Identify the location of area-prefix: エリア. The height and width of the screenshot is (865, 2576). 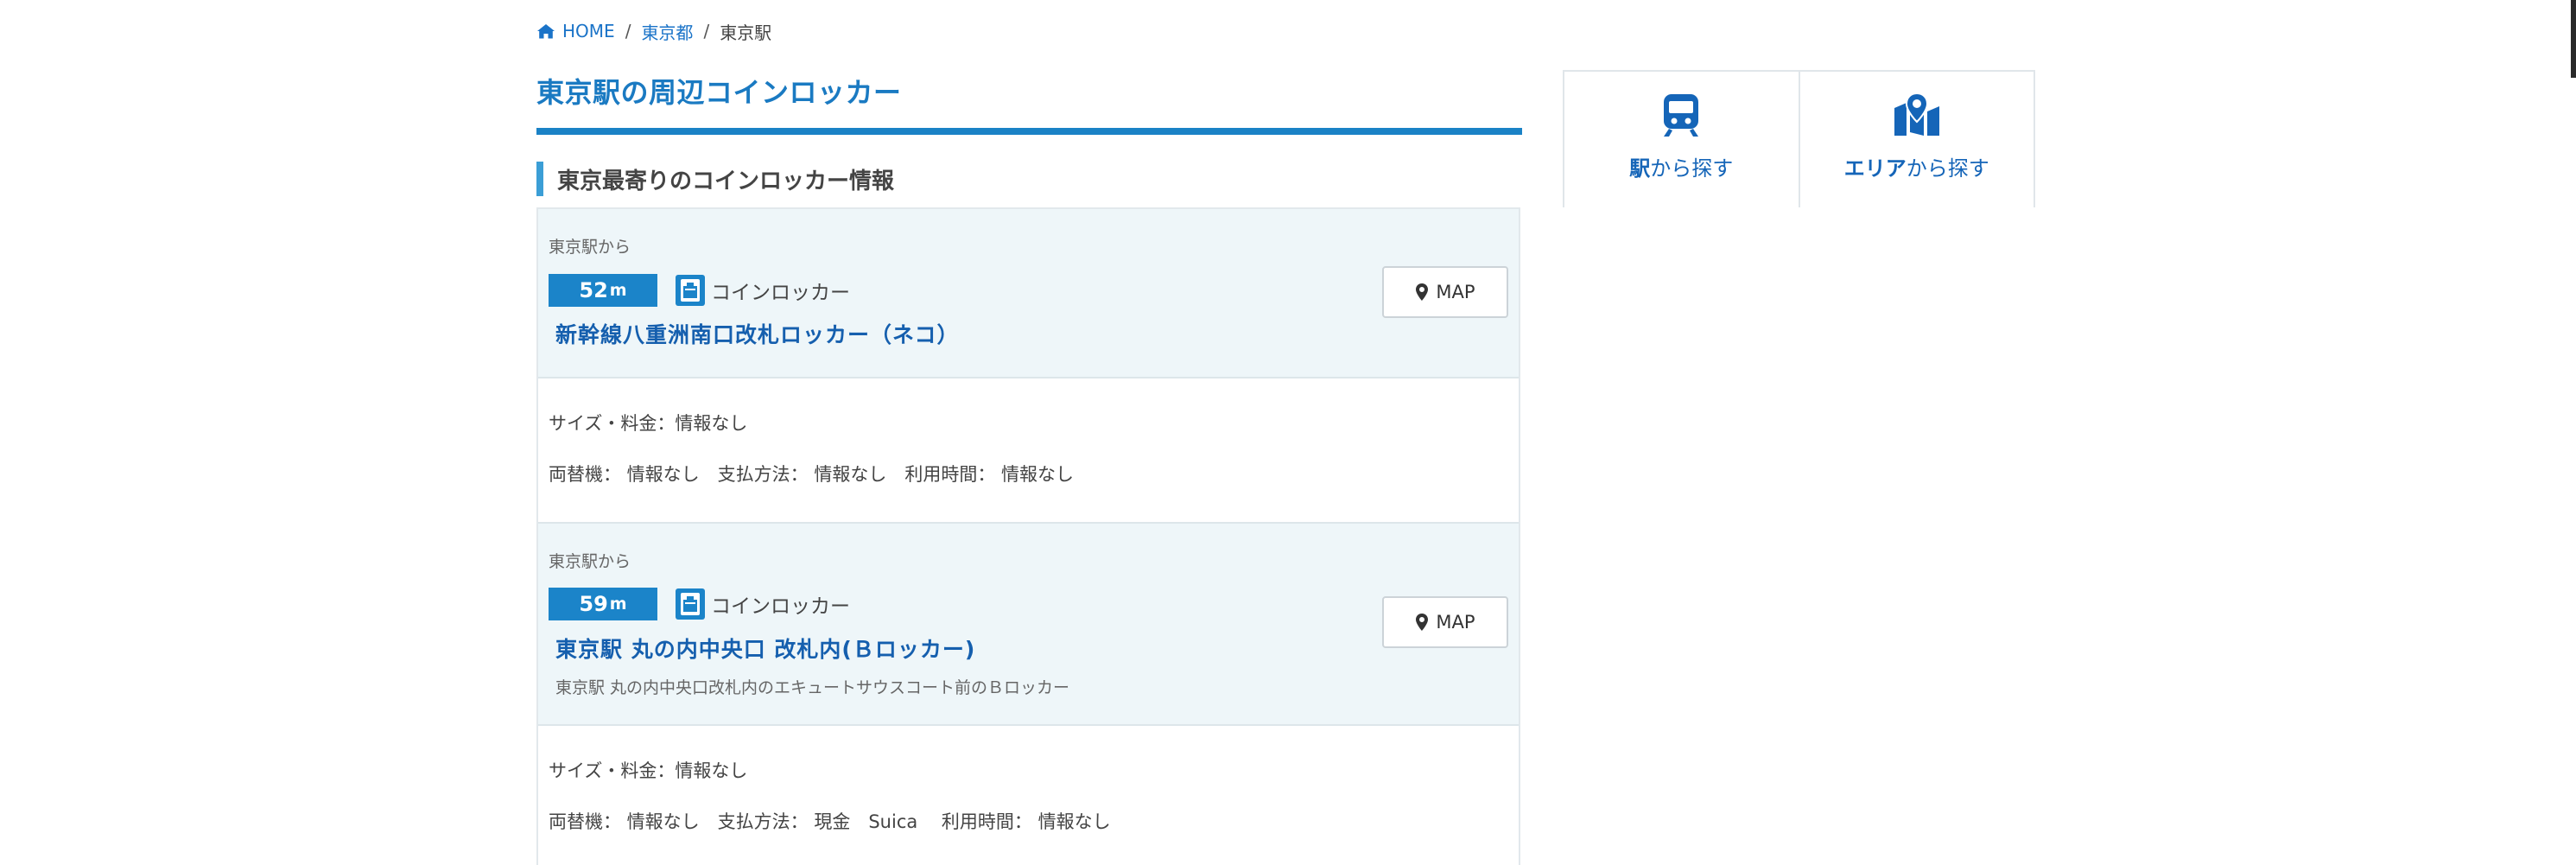
(1875, 168).